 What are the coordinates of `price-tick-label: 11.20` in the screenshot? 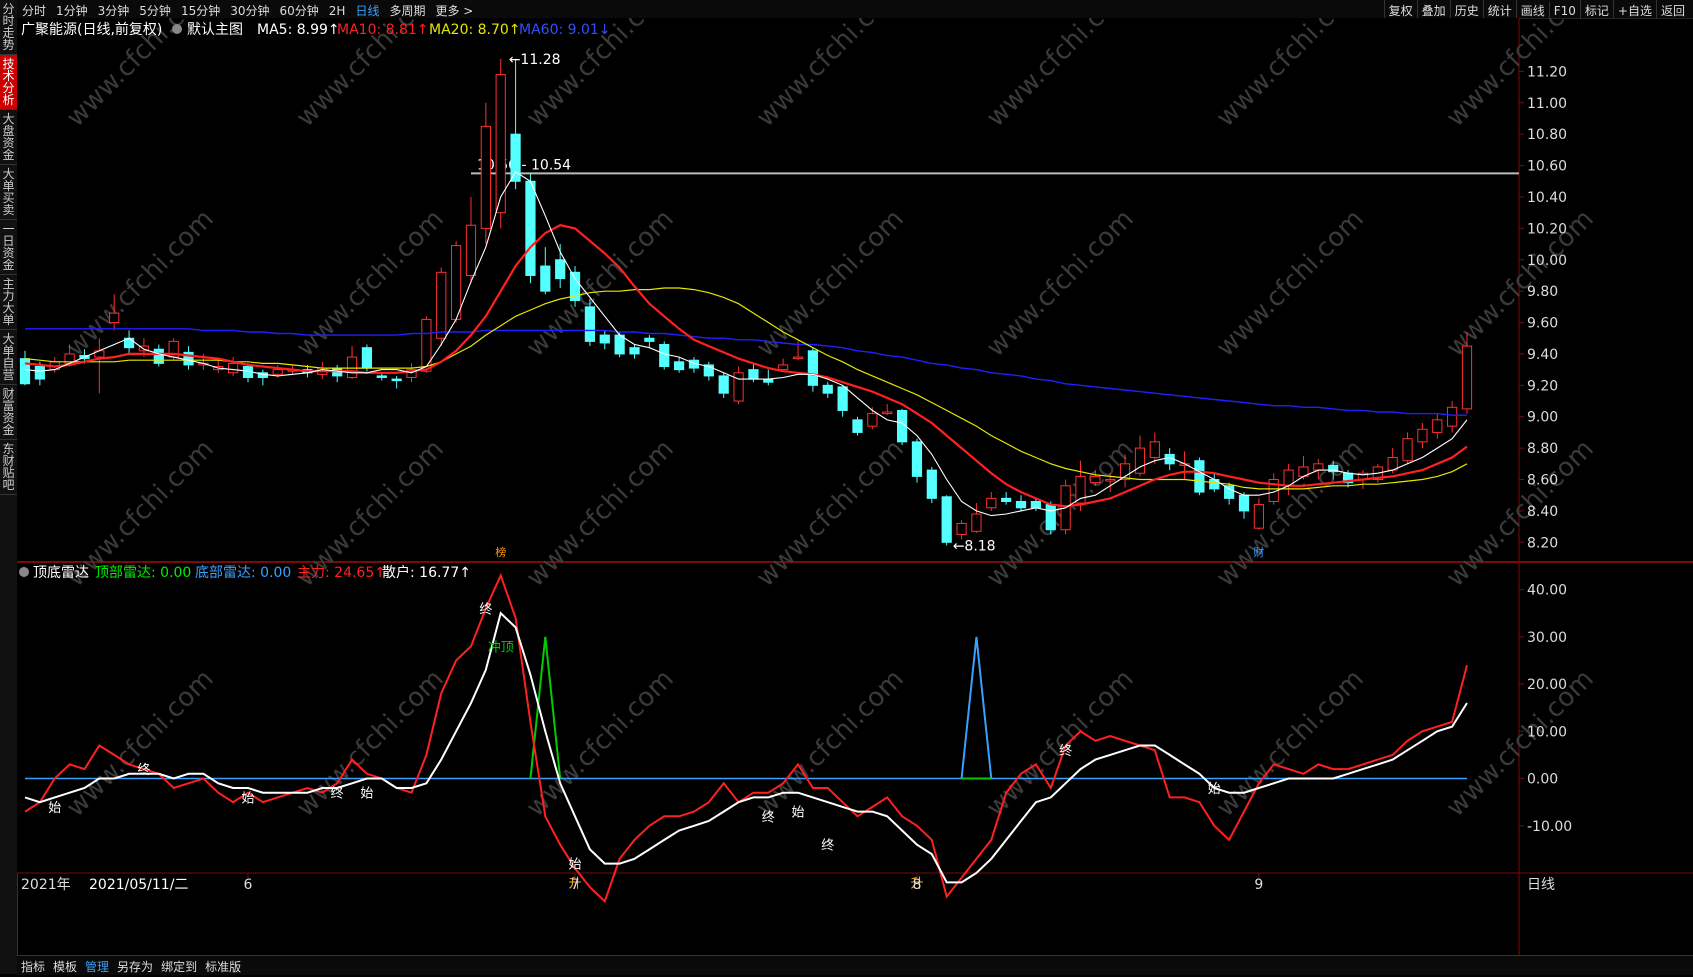 It's located at (1547, 72).